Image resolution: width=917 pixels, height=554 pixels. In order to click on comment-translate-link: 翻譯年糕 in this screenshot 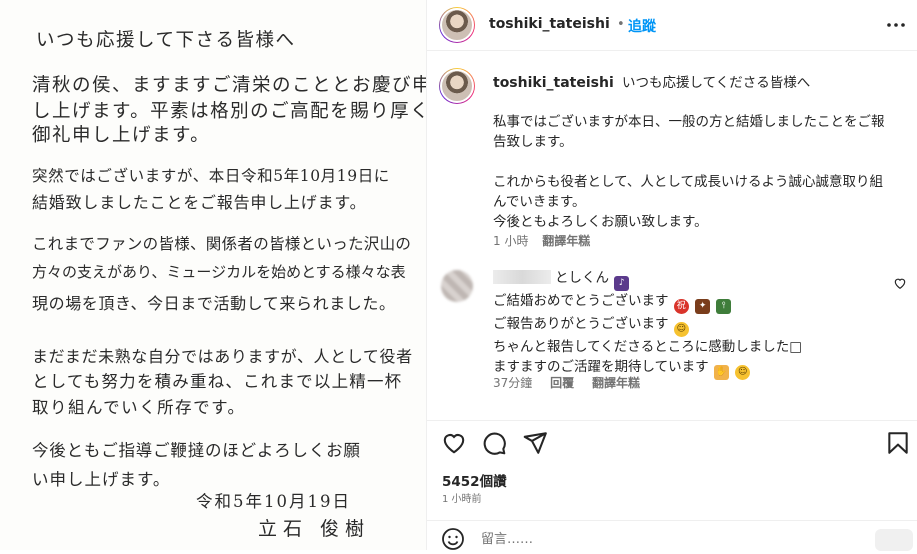, I will do `click(616, 383)`.